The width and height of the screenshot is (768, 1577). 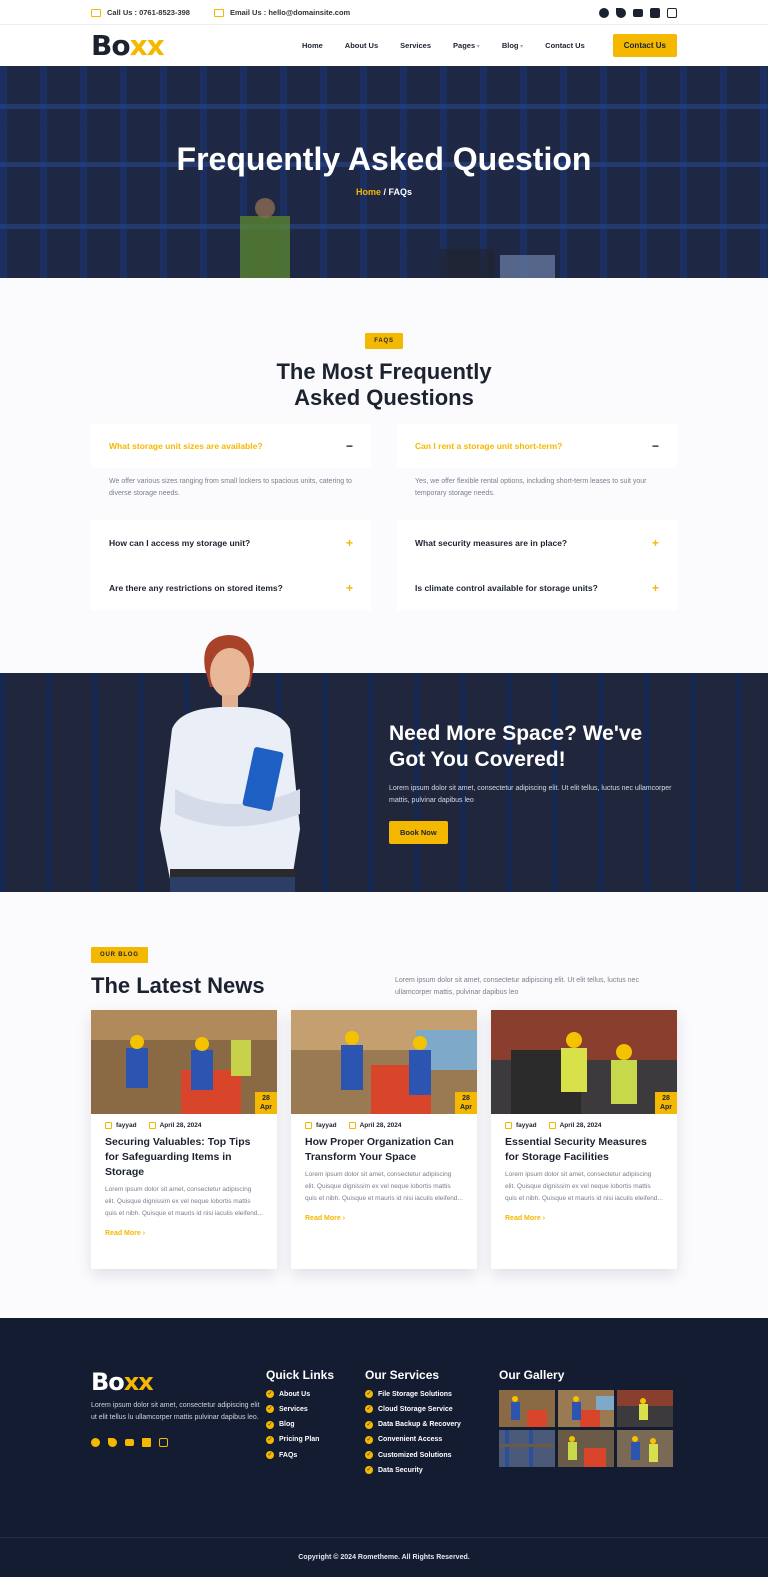 I want to click on footer-link: ✓ Data Security, so click(x=432, y=1470).